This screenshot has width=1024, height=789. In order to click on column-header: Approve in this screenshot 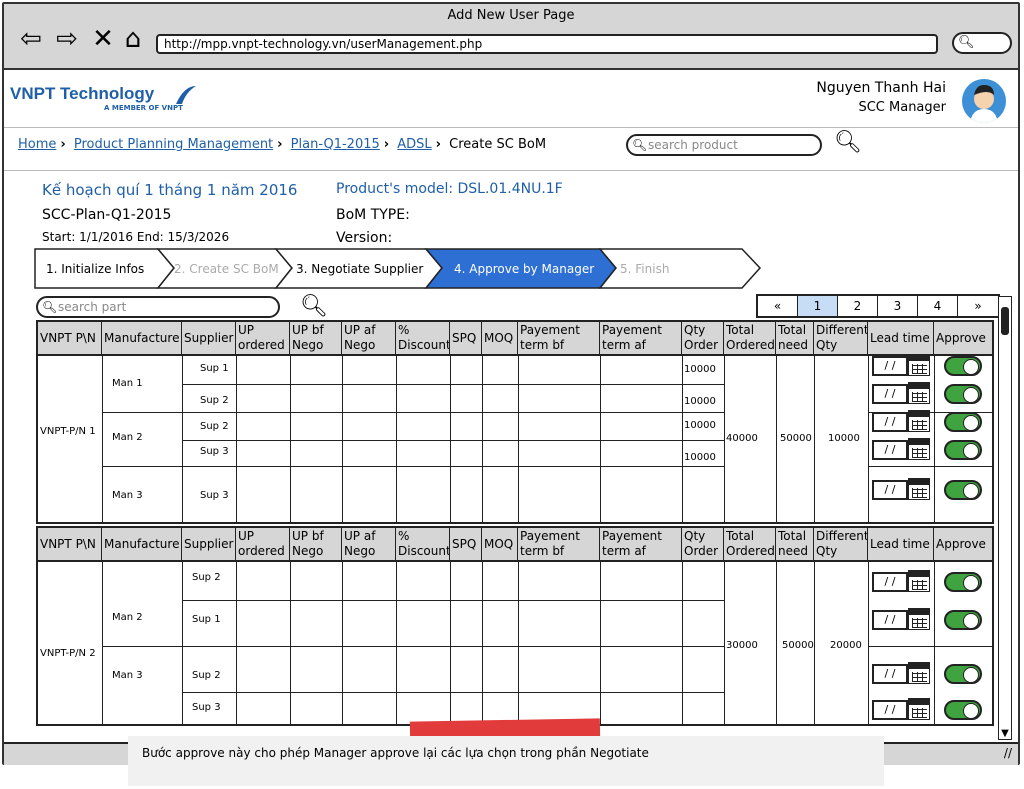, I will do `click(963, 339)`.